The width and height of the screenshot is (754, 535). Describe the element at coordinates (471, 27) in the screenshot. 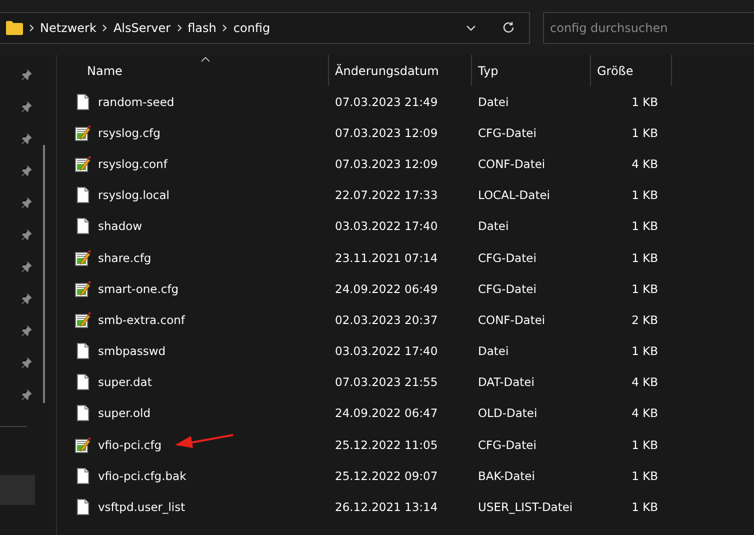

I see `dropdown-icon` at that location.